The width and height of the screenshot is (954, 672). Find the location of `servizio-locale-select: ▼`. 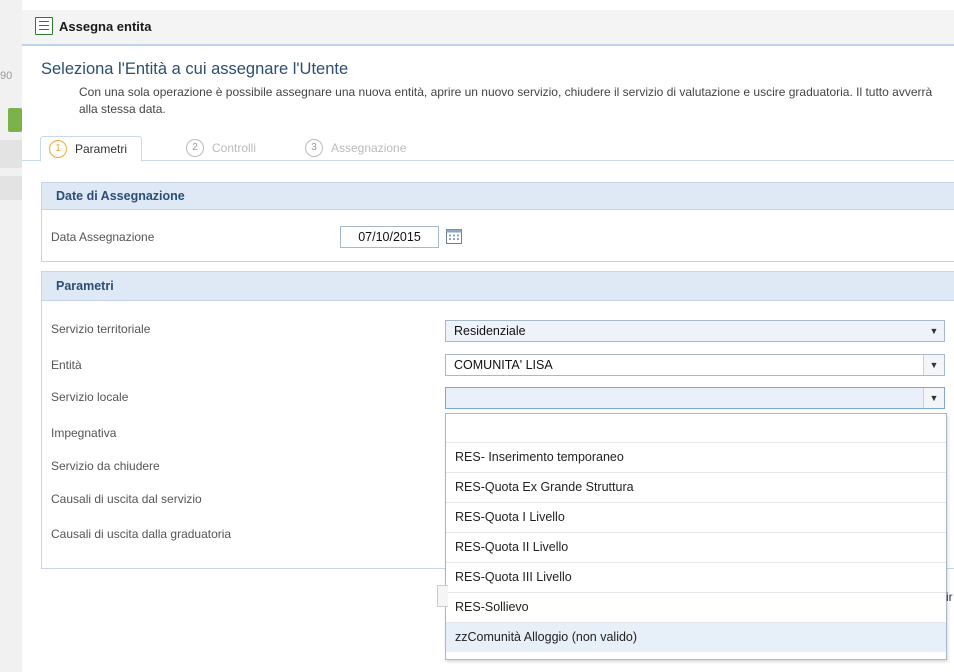

servizio-locale-select: ▼ is located at coordinates (695, 398).